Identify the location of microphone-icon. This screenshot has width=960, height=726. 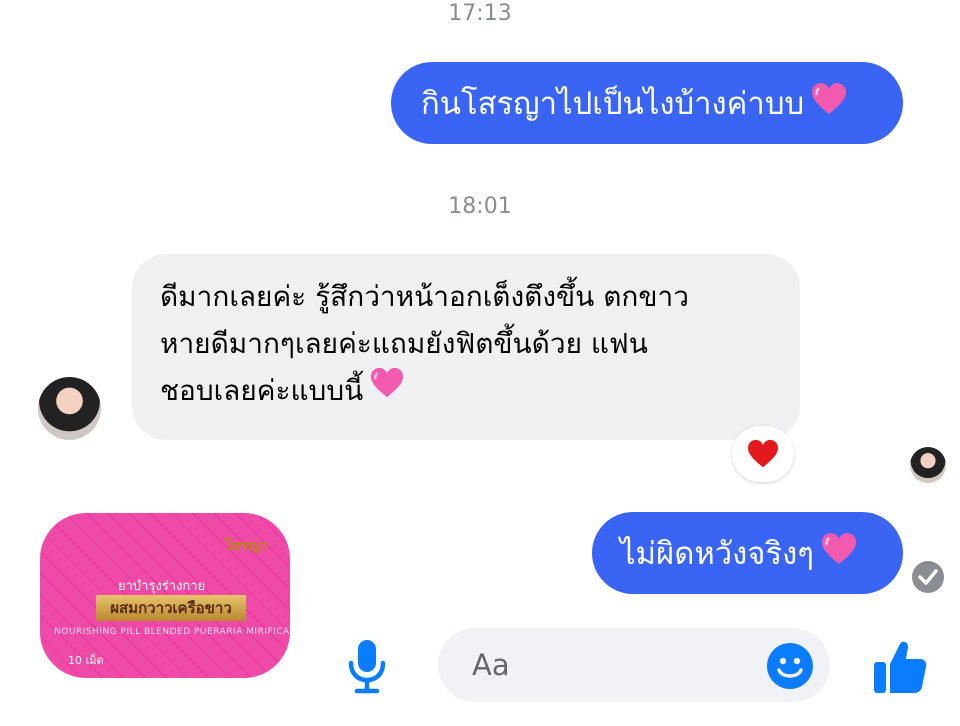
(367, 666).